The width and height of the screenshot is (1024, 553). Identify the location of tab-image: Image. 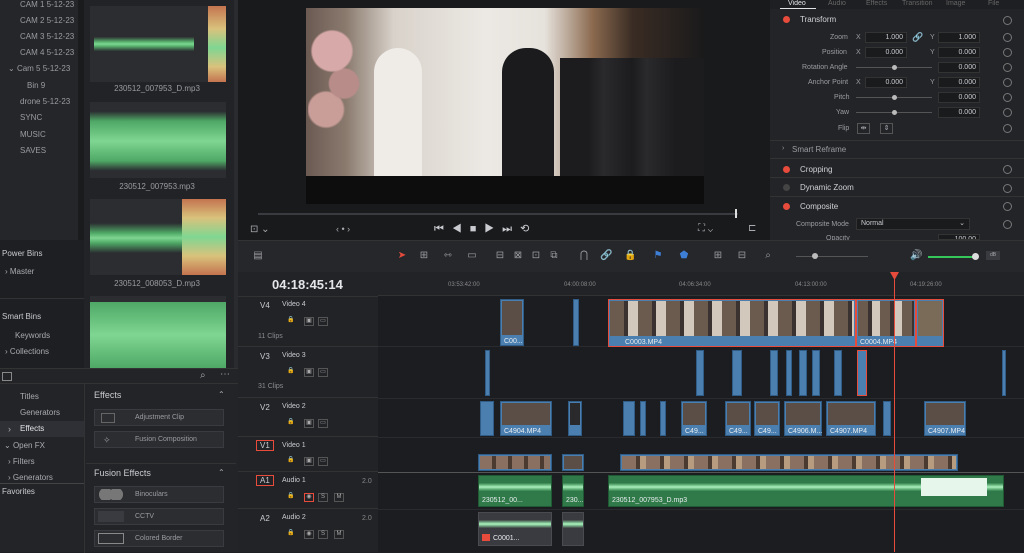
(955, 3).